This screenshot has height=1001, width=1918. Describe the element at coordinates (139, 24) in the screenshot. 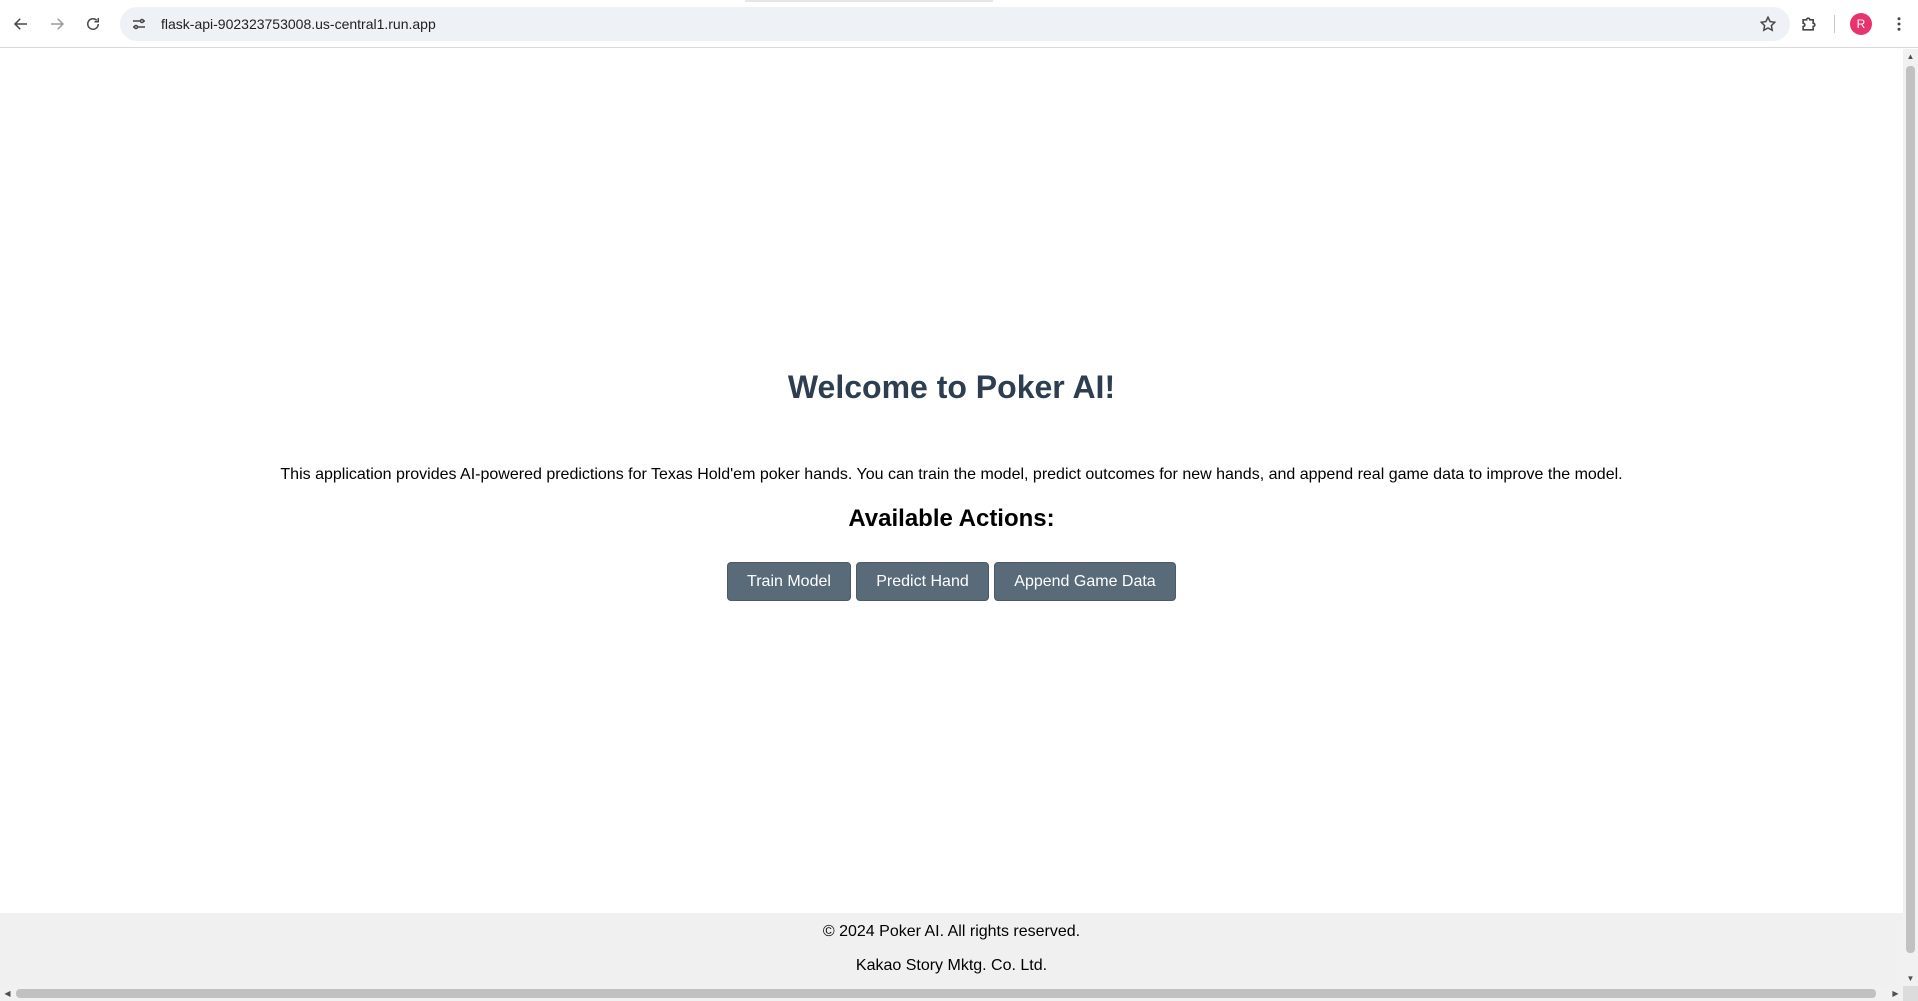

I see `tune-icon` at that location.